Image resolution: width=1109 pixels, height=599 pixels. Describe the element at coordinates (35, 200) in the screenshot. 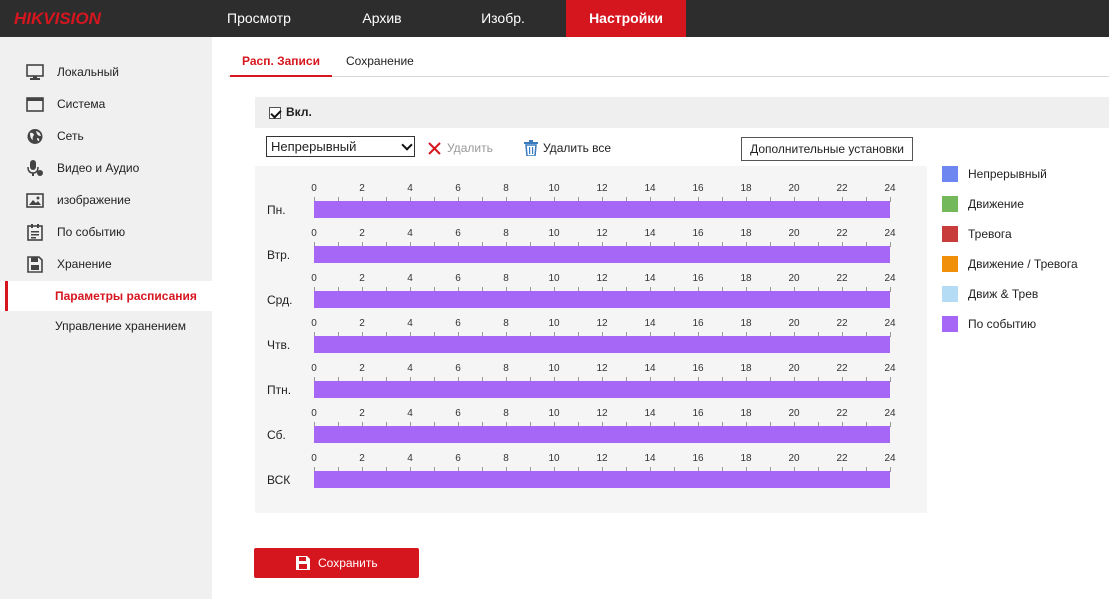

I see `image-icon` at that location.